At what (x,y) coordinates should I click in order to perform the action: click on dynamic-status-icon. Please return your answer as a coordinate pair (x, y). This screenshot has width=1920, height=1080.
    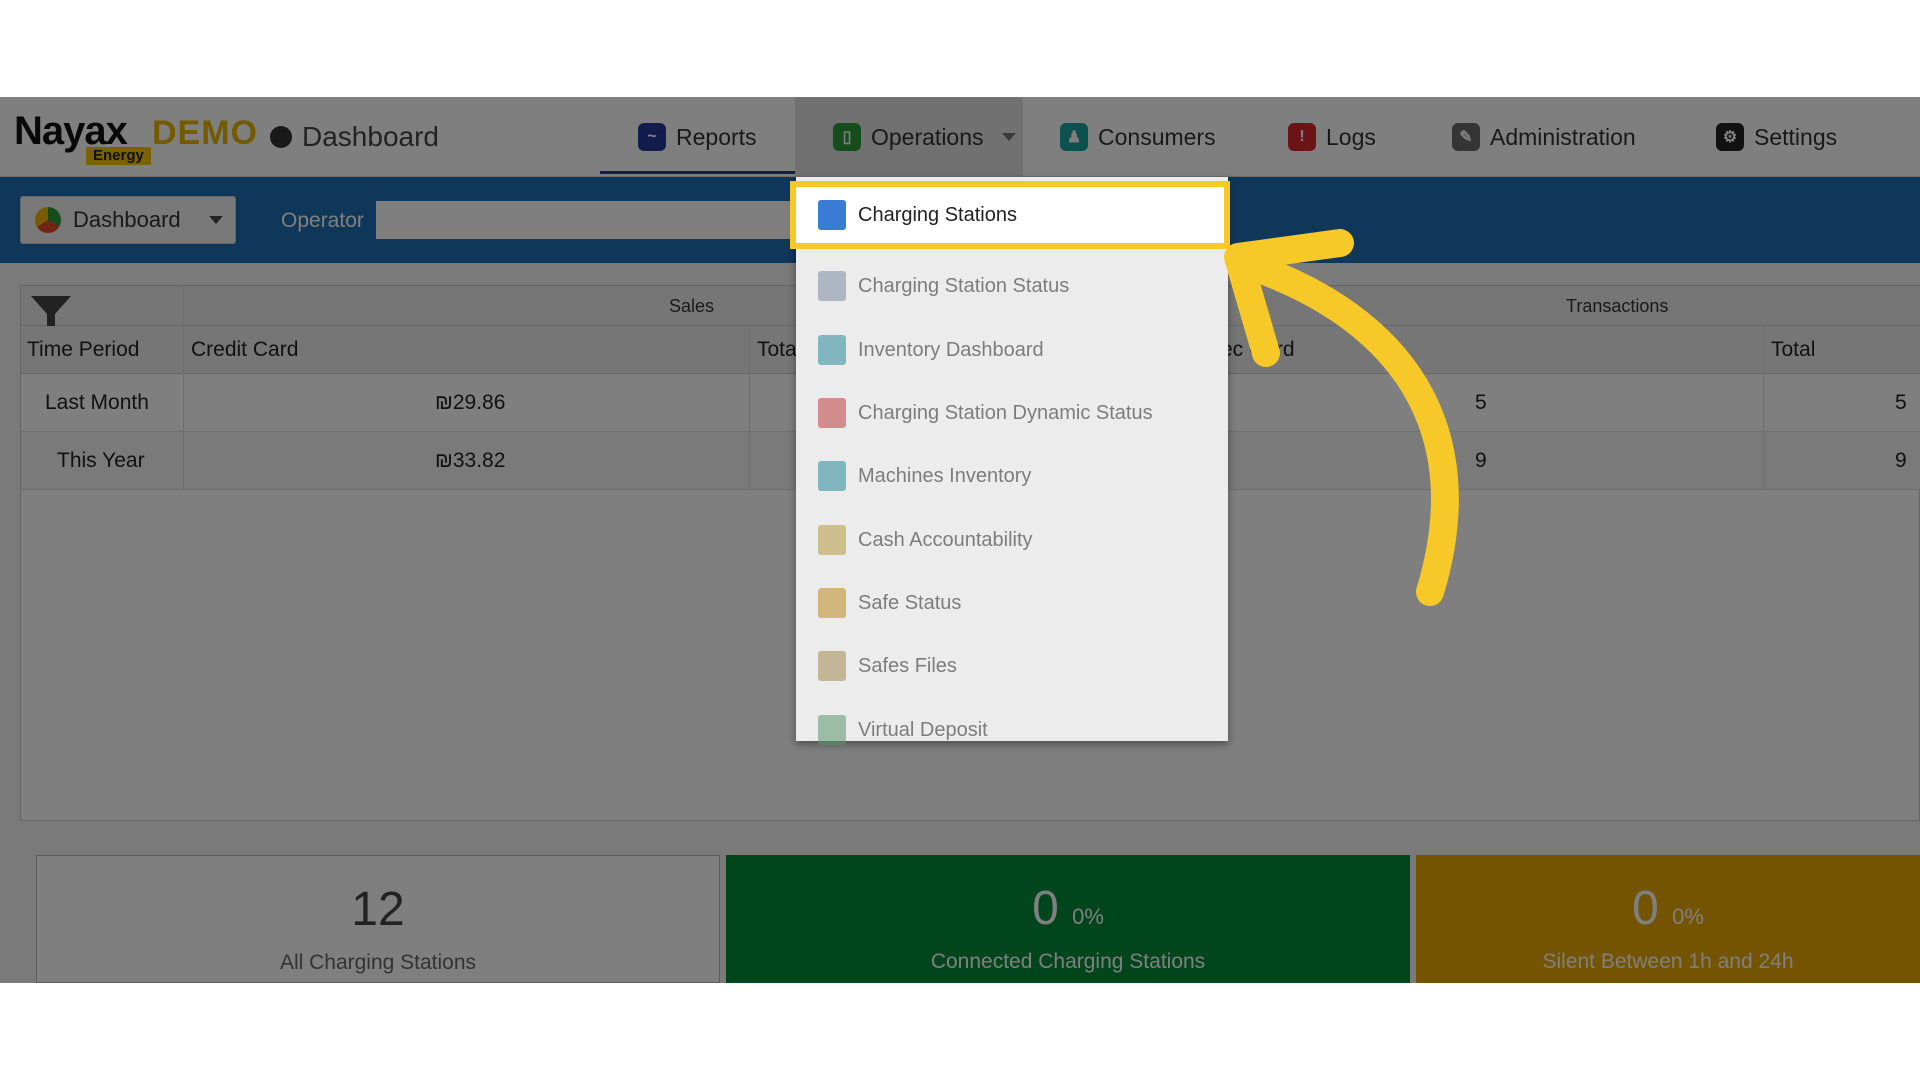
    Looking at the image, I should click on (832, 413).